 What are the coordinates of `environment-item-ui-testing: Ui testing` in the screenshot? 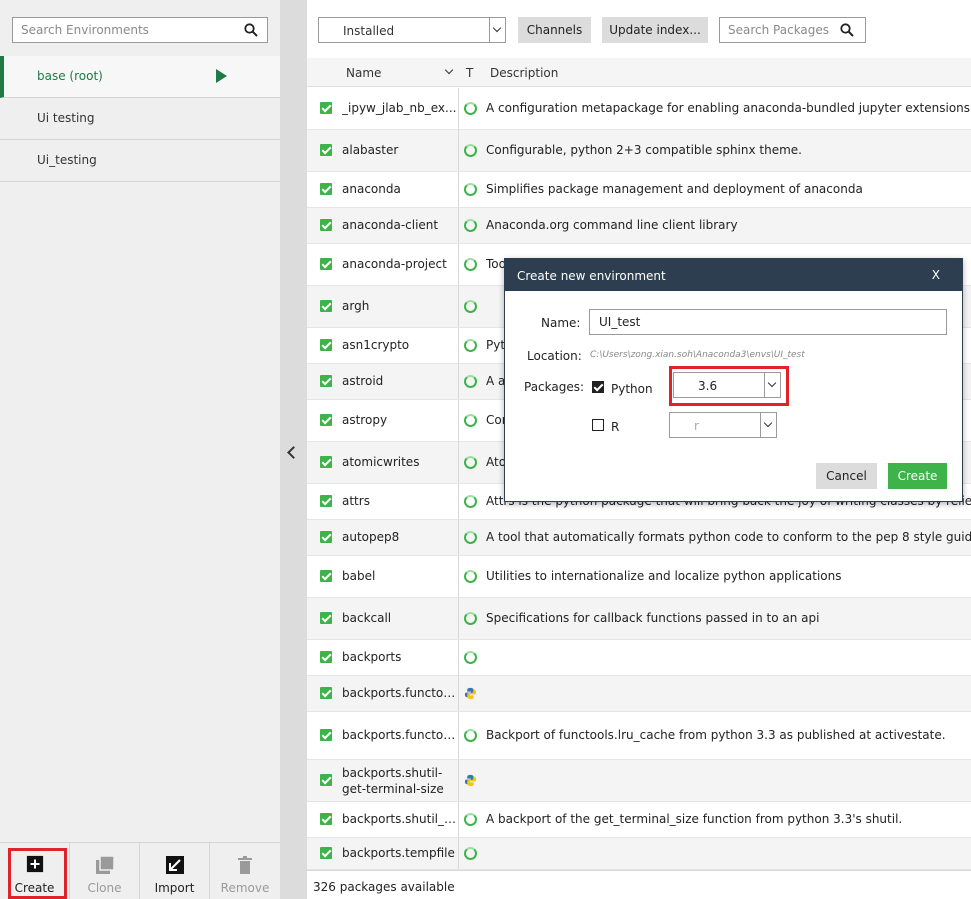 It's located at (140, 119).